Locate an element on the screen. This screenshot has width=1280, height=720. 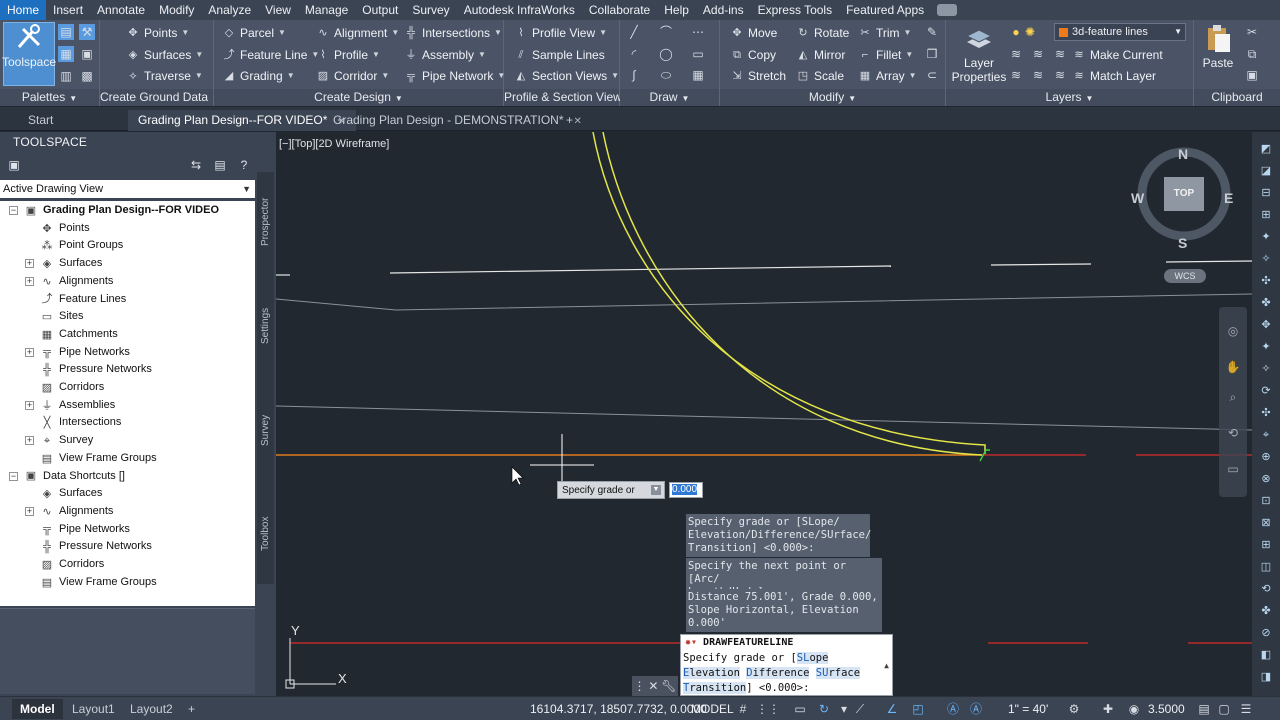
traverse-button: ⟡ Traverse ▼ is located at coordinates (164, 76).